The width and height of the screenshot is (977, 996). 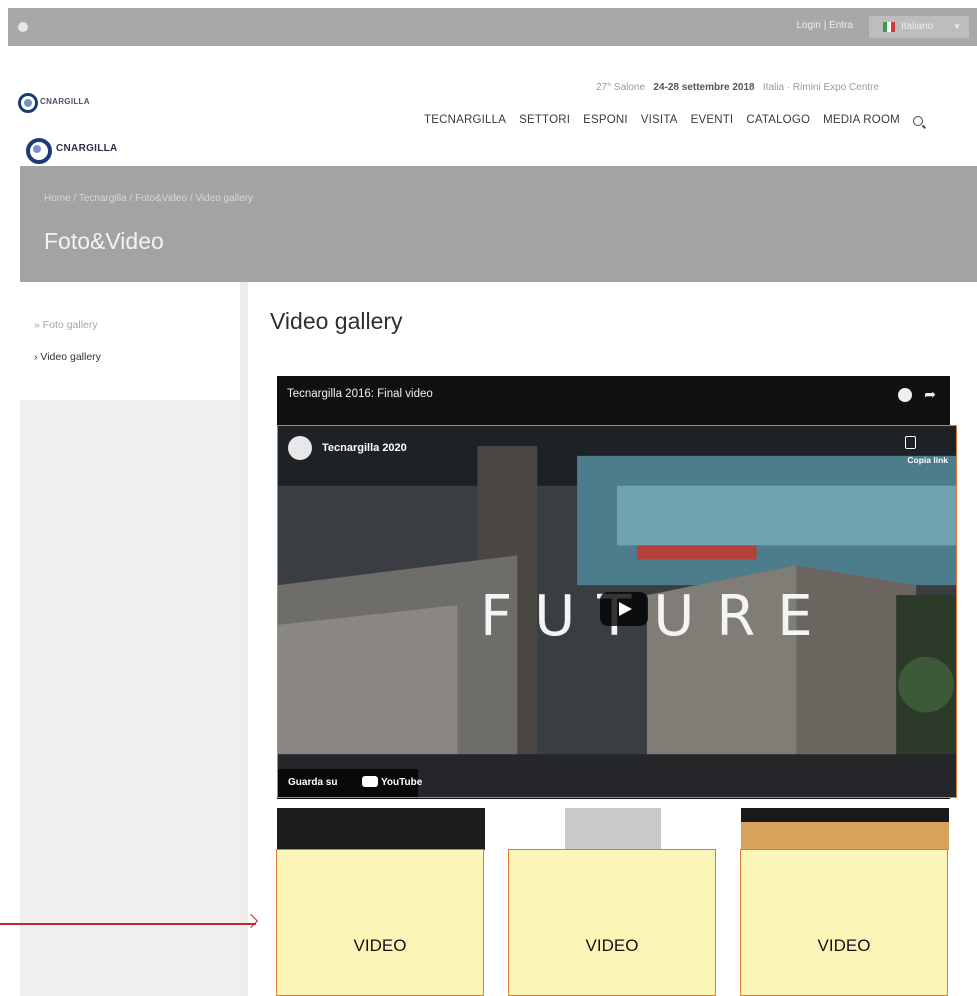 I want to click on annotation-arrow-line, so click(x=128, y=924).